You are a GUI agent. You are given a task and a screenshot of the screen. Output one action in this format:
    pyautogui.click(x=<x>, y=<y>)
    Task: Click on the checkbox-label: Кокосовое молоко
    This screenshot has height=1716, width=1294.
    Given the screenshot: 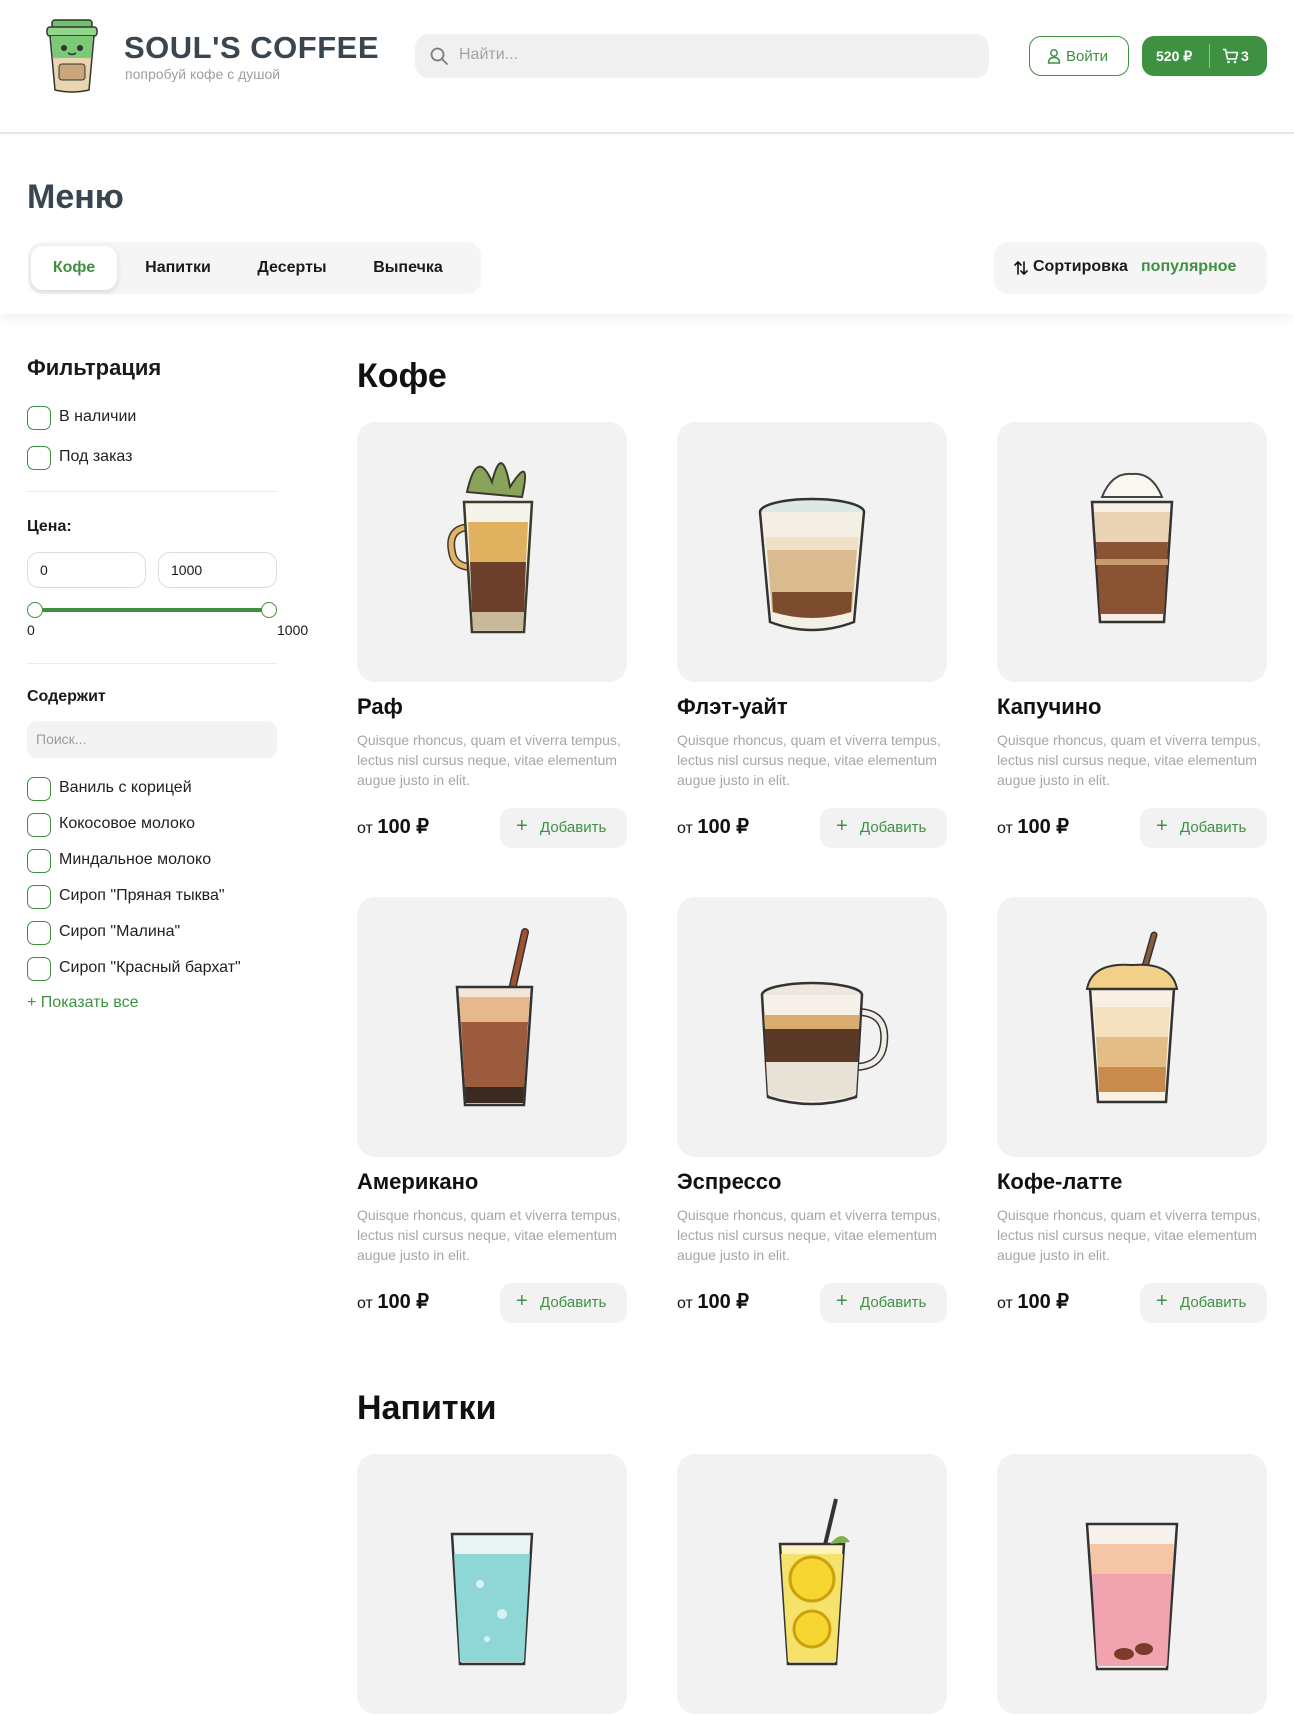 What is the action you would take?
    pyautogui.click(x=127, y=823)
    